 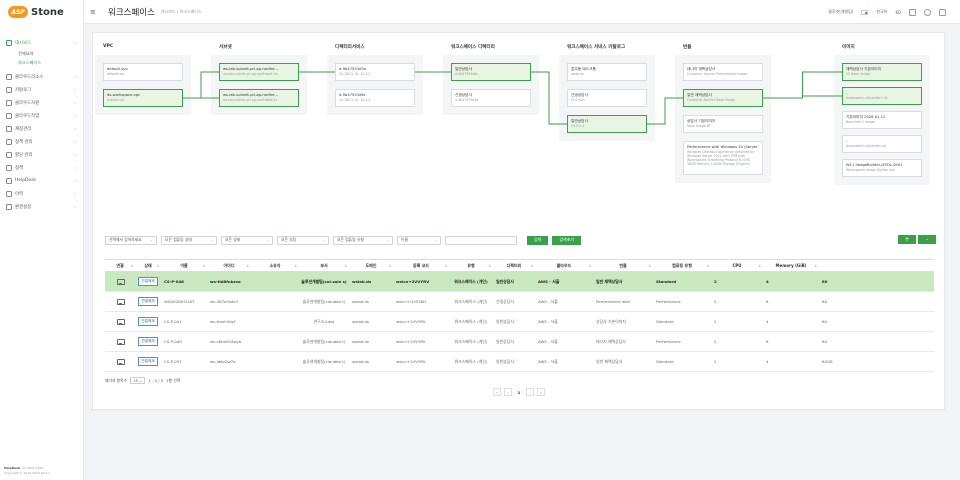 What do you see at coordinates (882, 72) in the screenshot?
I see `flow-node: 재택상담사 기본이미지 CS Base Image` at bounding box center [882, 72].